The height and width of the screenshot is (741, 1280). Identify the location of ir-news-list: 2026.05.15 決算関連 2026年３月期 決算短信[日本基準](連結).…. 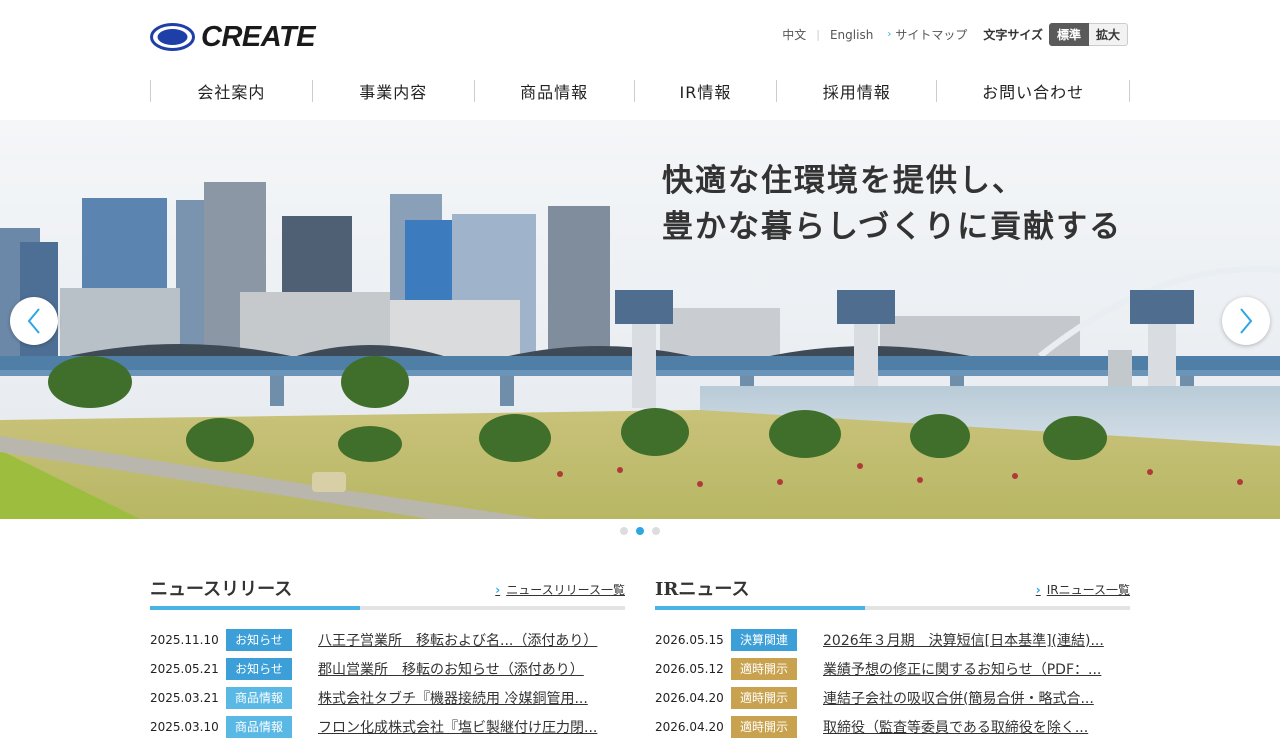
(892, 683).